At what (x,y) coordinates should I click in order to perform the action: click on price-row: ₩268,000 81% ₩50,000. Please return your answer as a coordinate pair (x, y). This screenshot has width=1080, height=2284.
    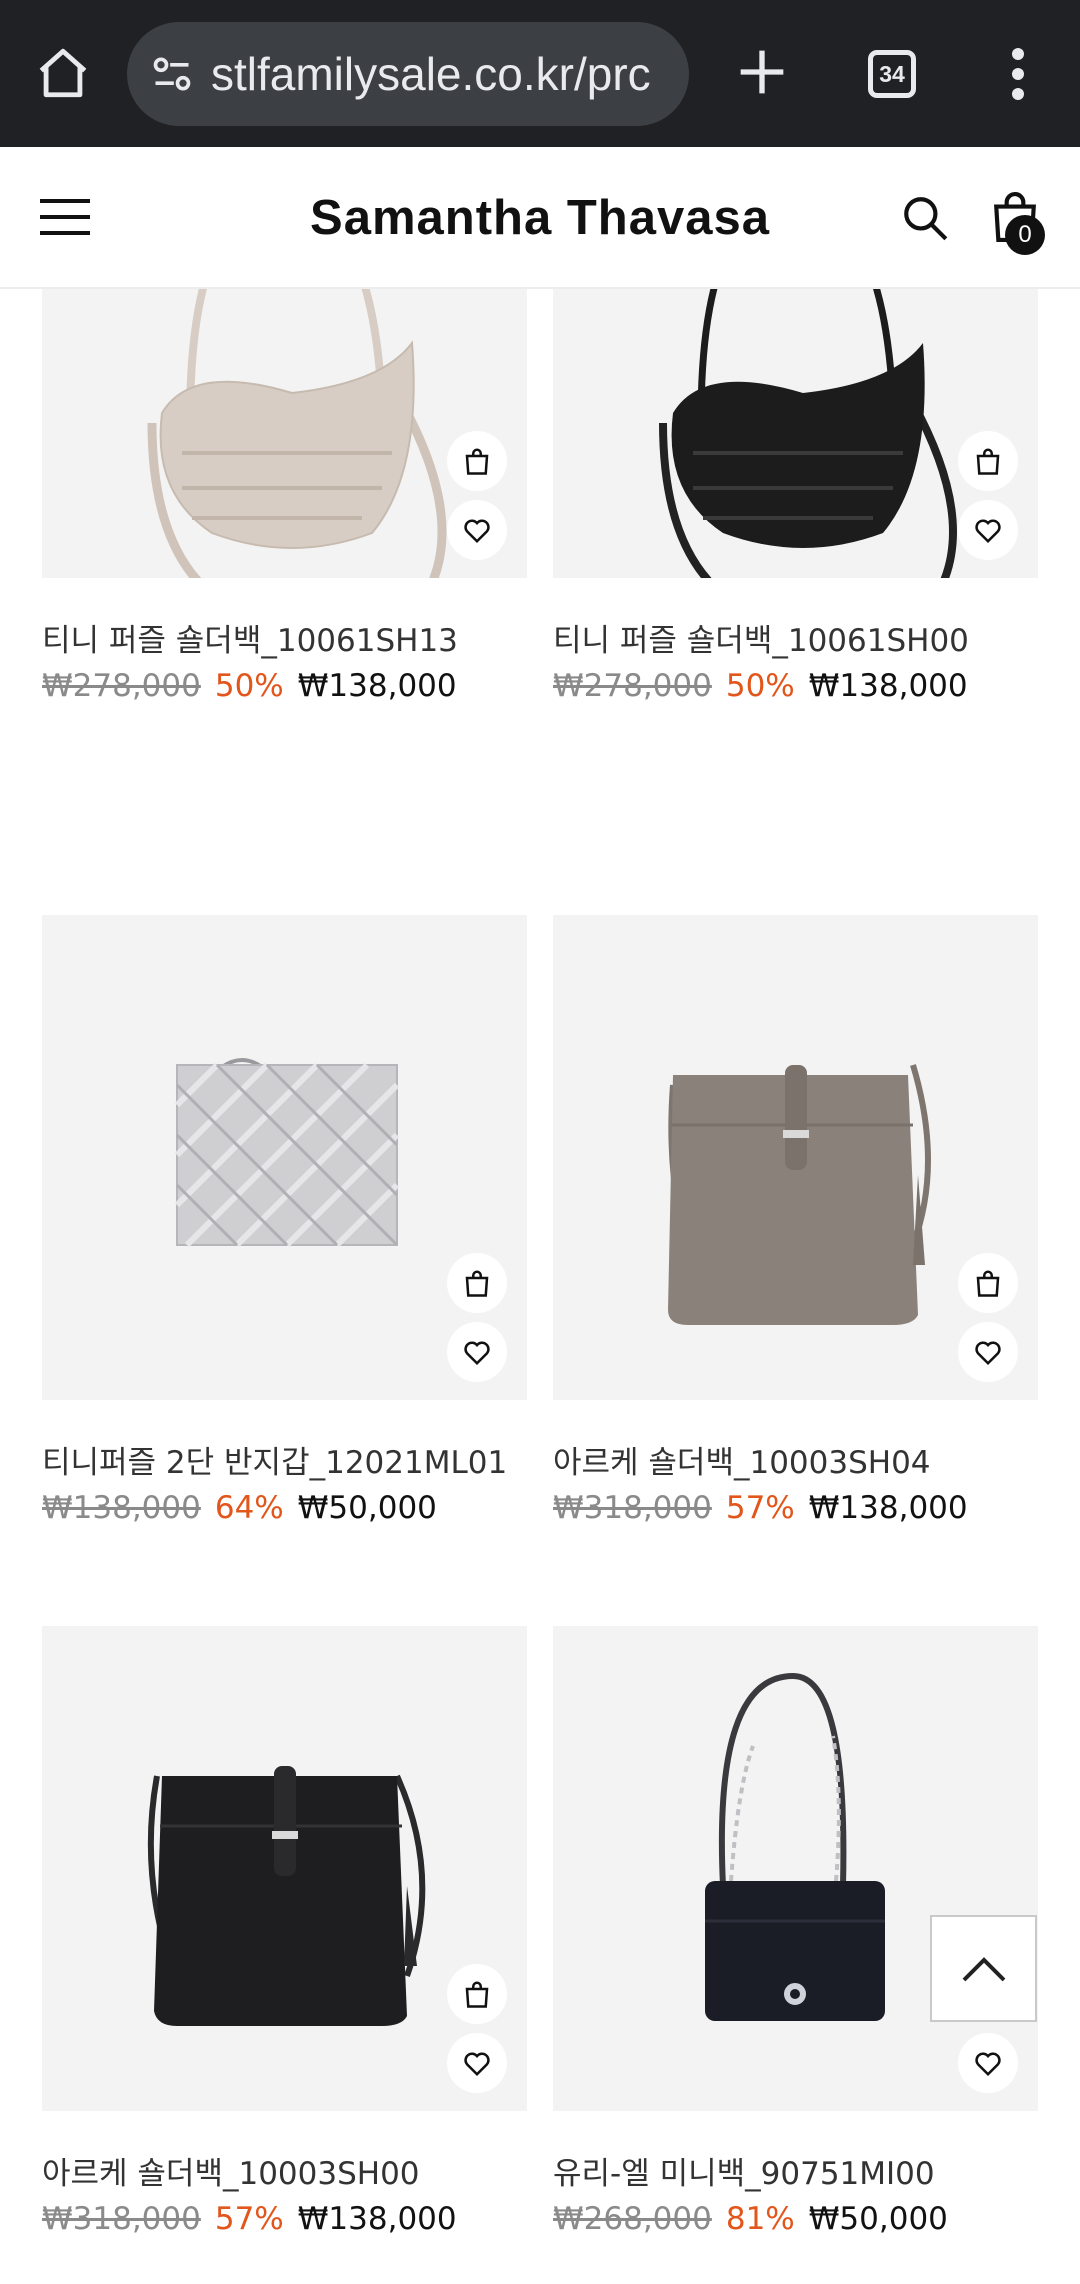
    Looking at the image, I should click on (813, 2219).